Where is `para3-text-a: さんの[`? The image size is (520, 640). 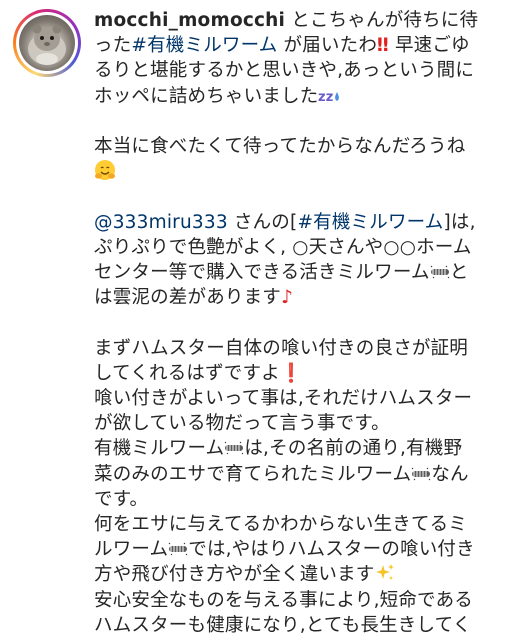 para3-text-a: さんの[ is located at coordinates (262, 222).